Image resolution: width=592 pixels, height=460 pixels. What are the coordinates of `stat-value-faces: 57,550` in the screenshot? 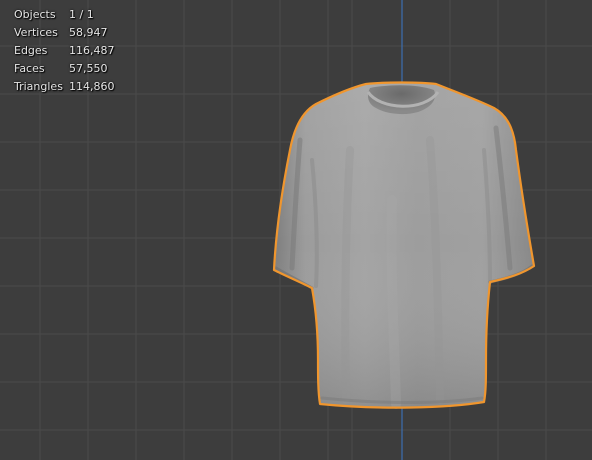 It's located at (88, 68).